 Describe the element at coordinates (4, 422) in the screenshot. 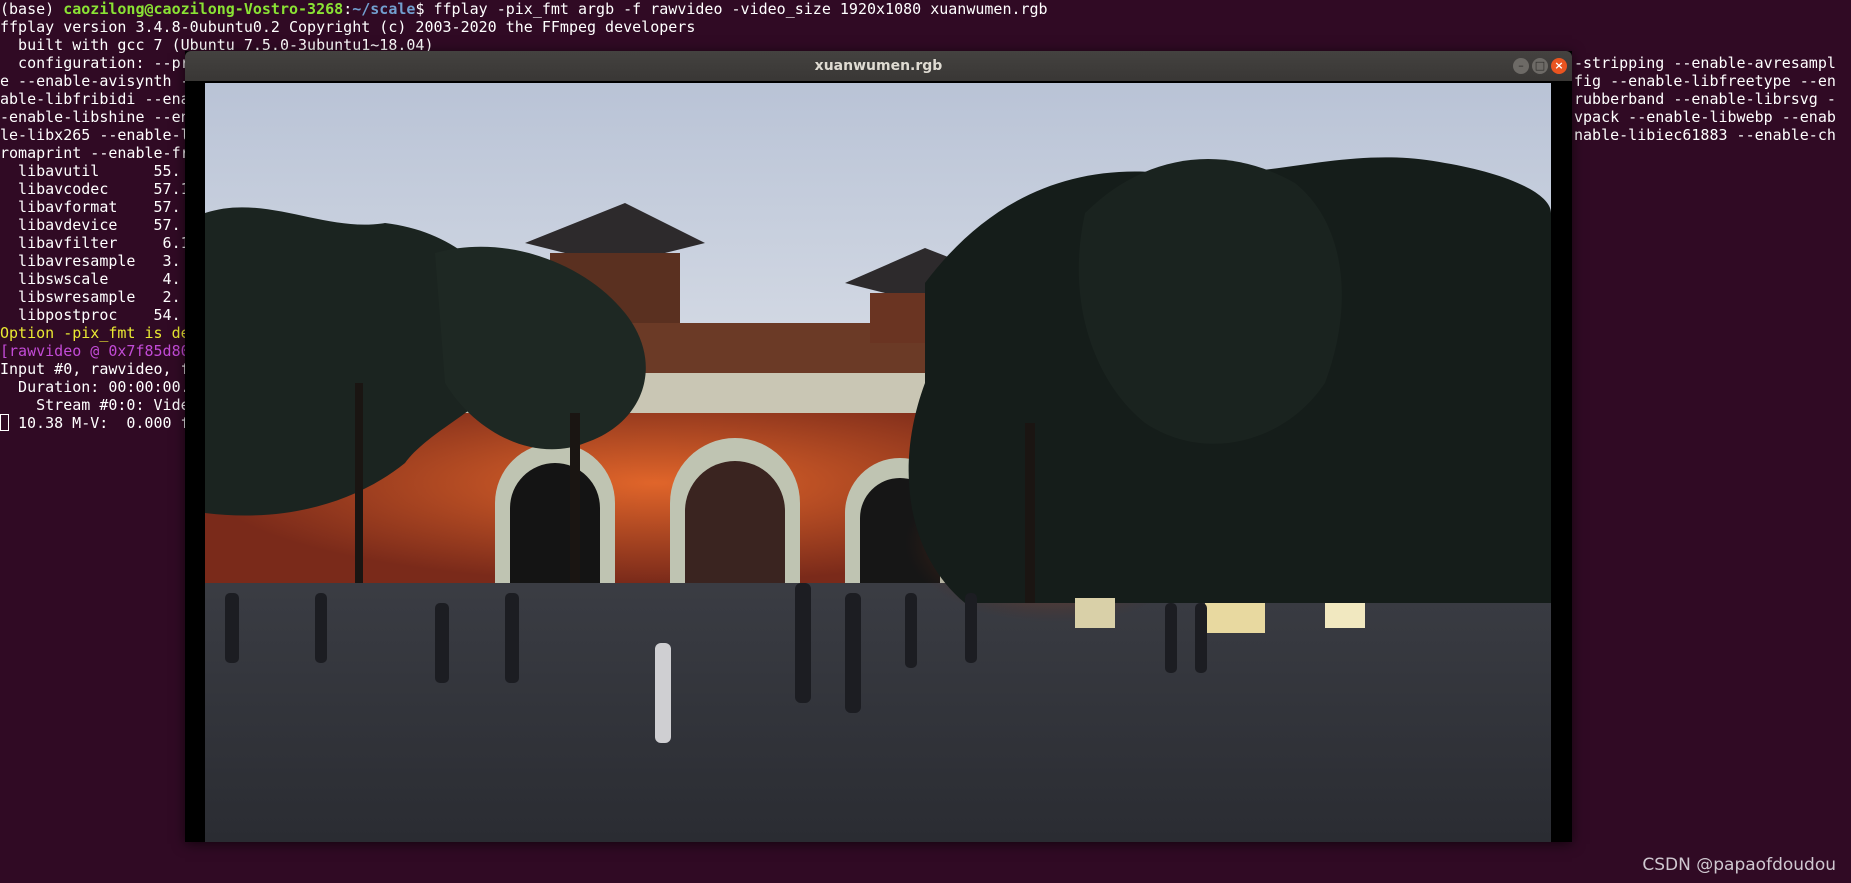

I see `terminal-cursor` at that location.